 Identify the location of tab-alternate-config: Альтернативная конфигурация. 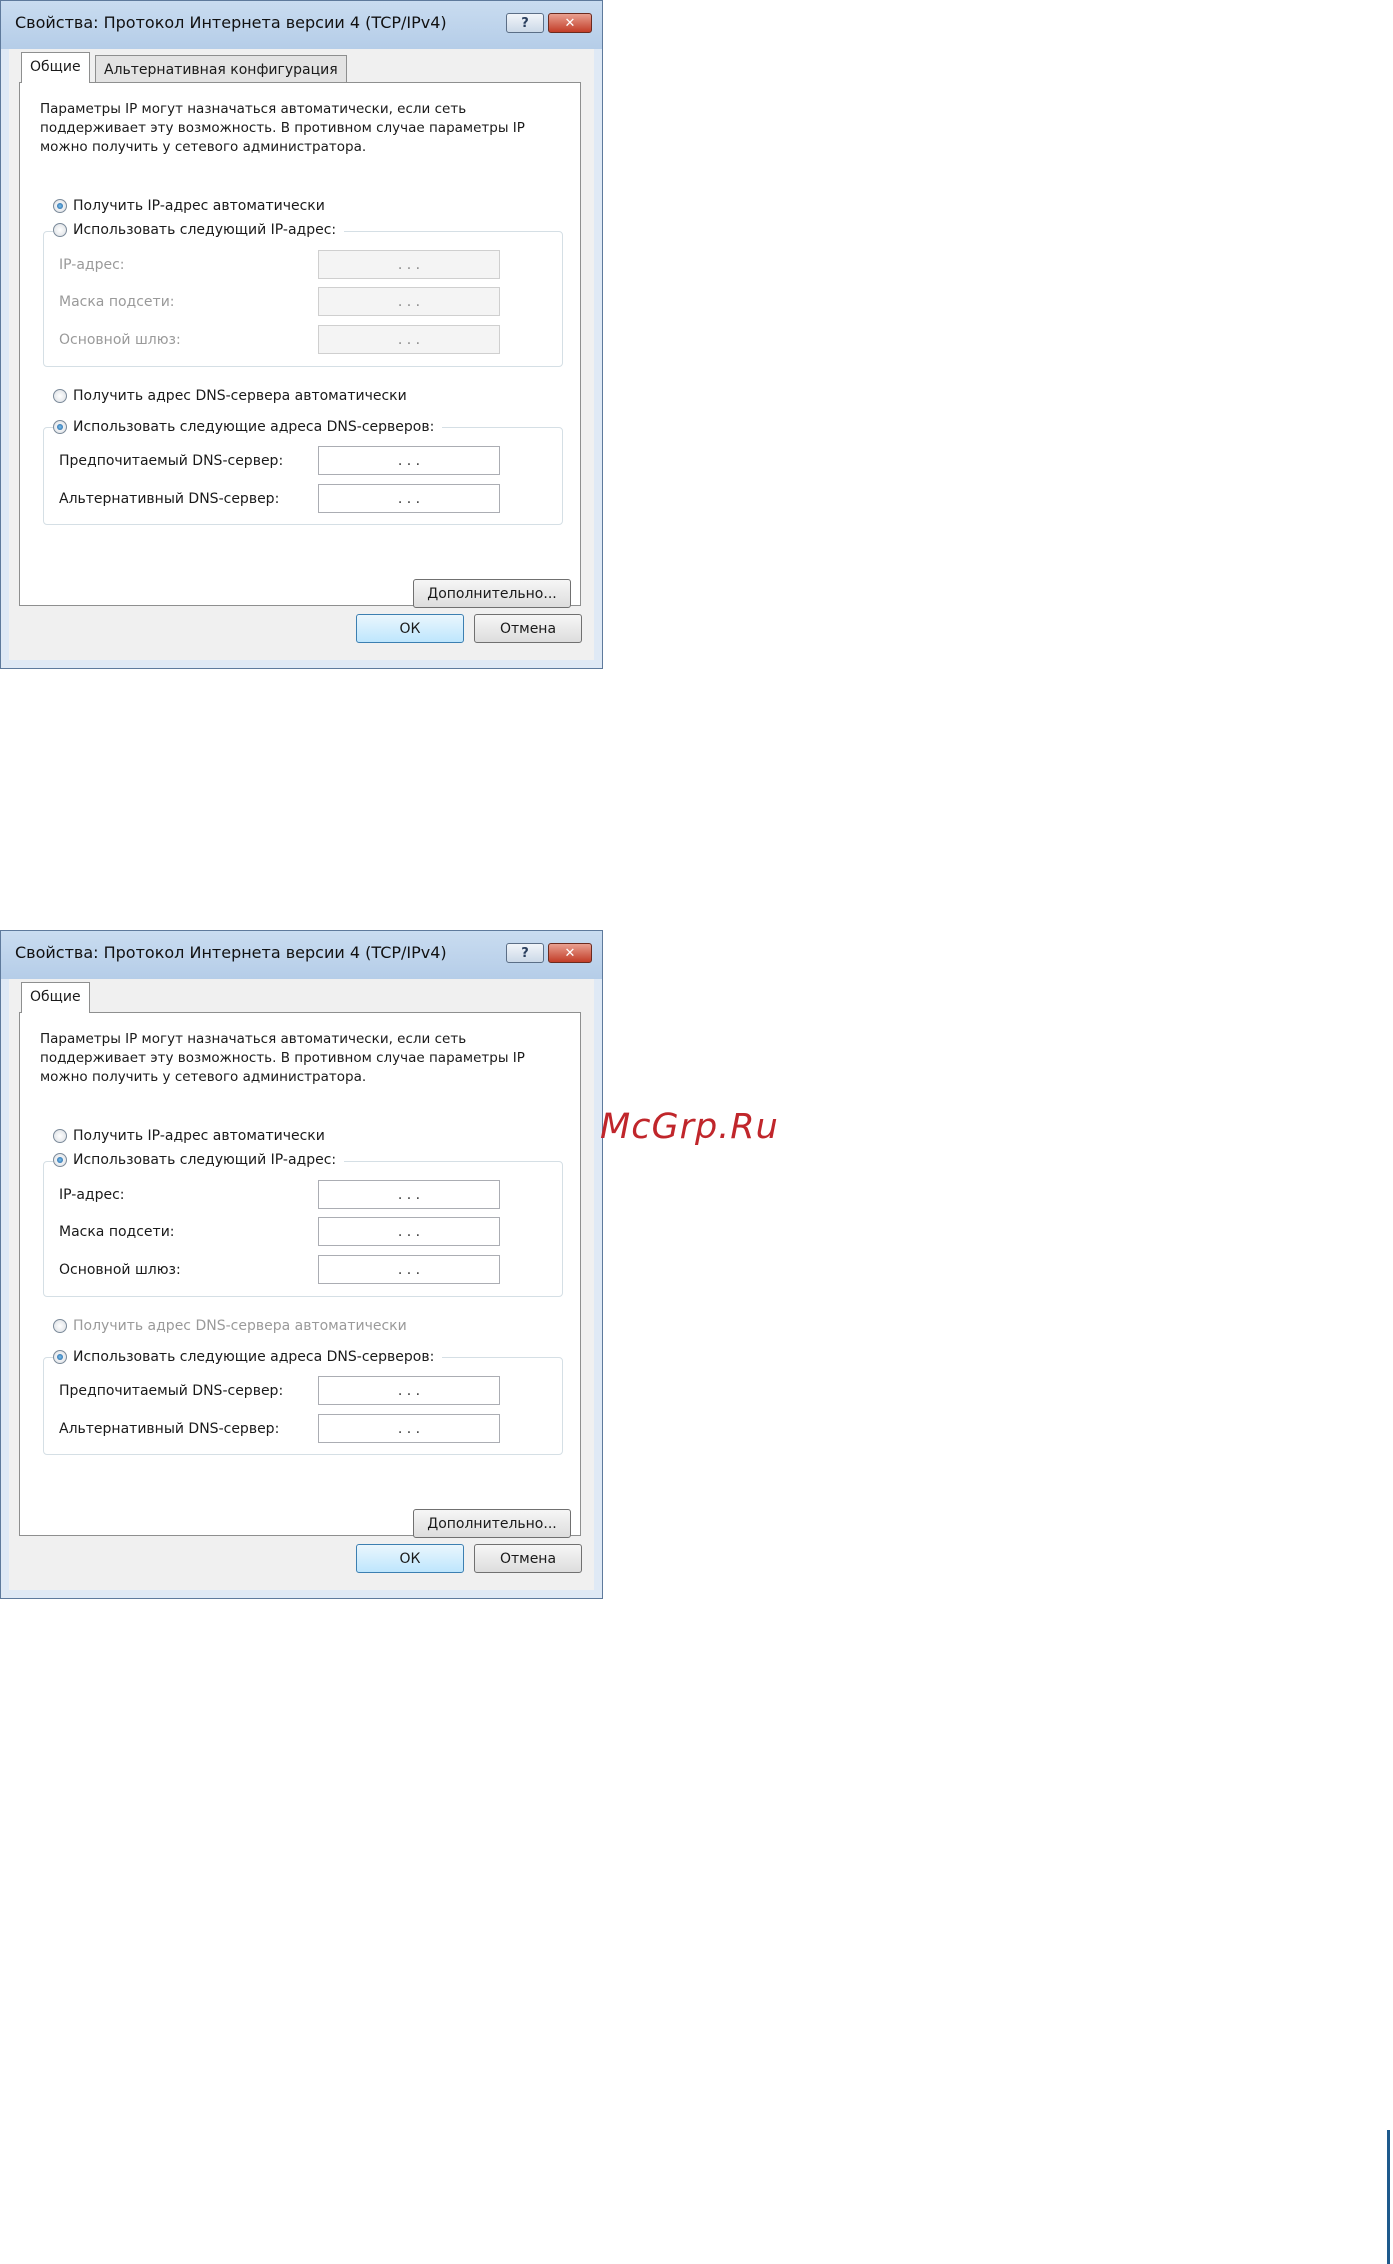
(221, 69).